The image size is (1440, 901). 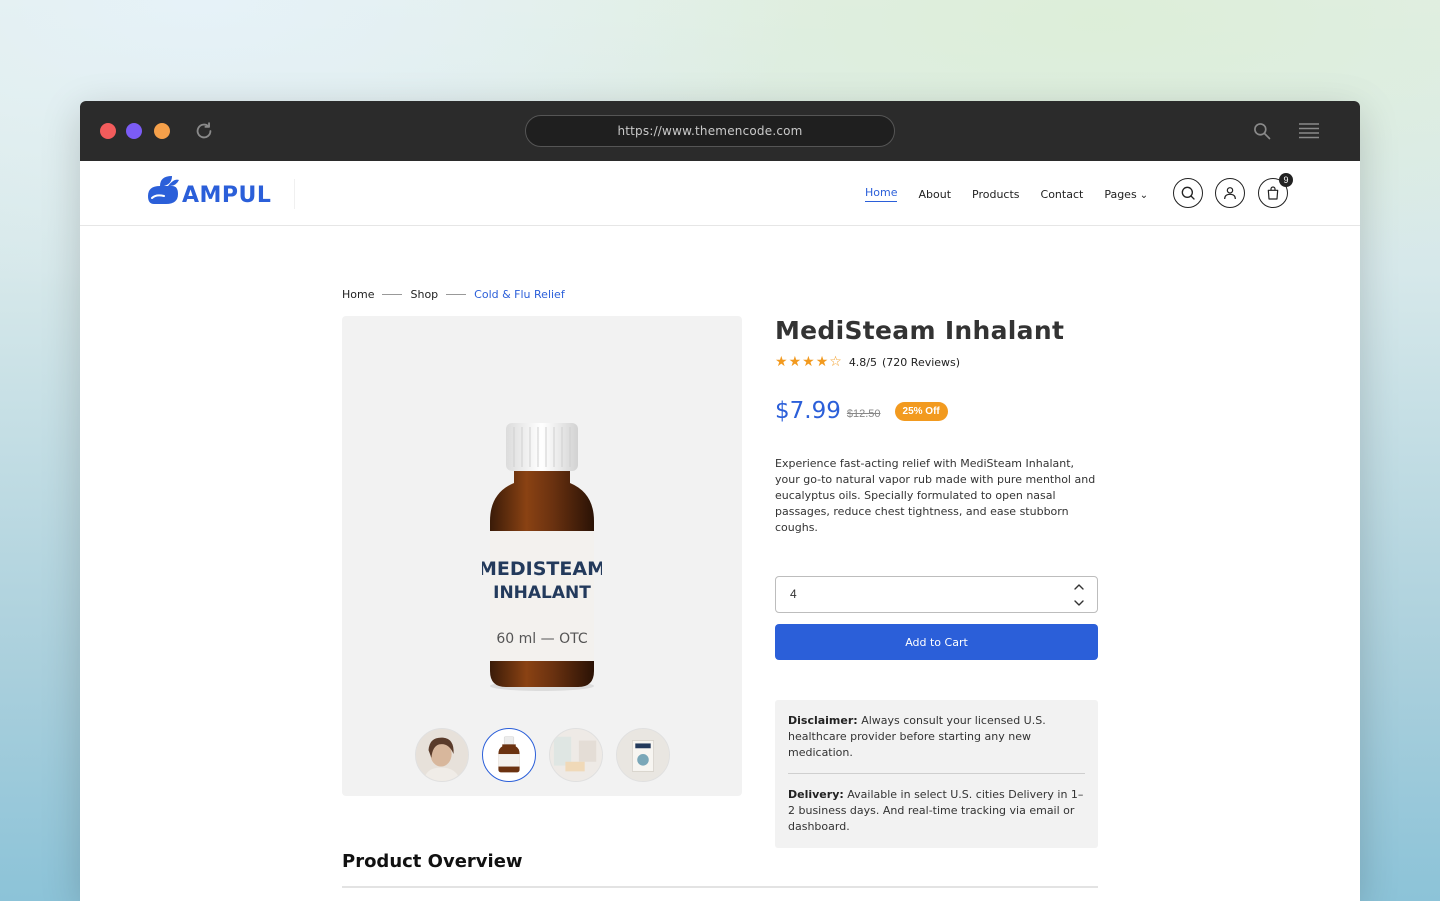 I want to click on rating-stars: ★★★★☆, so click(x=809, y=362).